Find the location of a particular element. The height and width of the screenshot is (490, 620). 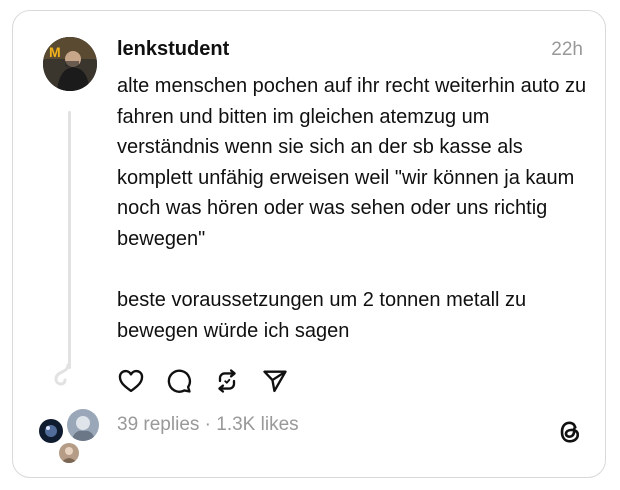

comment-icon is located at coordinates (179, 381).